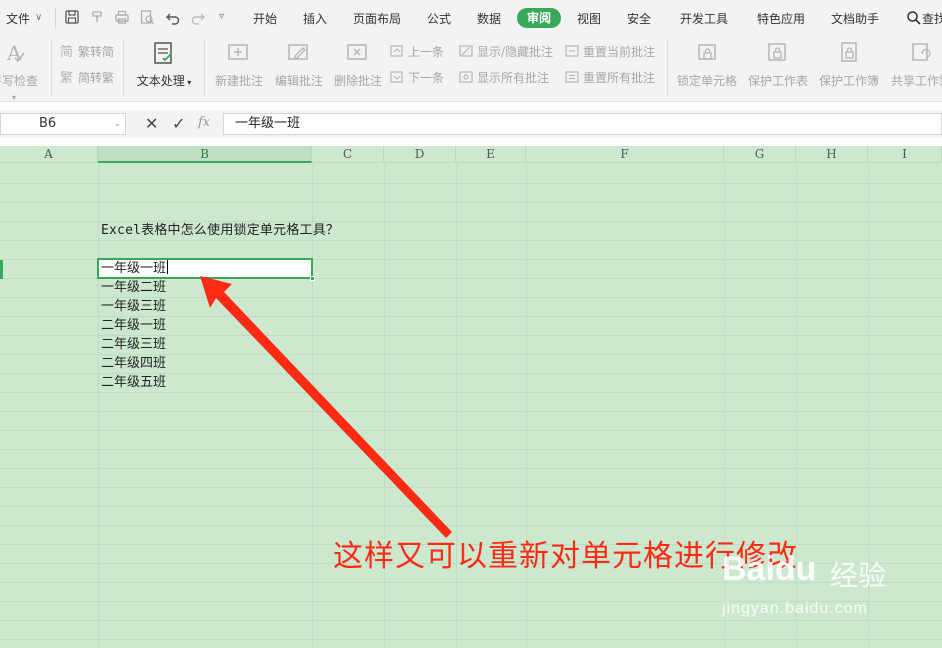 This screenshot has height=648, width=942. Describe the element at coordinates (204, 122) in the screenshot. I see `insert-function-icon: fx` at that location.